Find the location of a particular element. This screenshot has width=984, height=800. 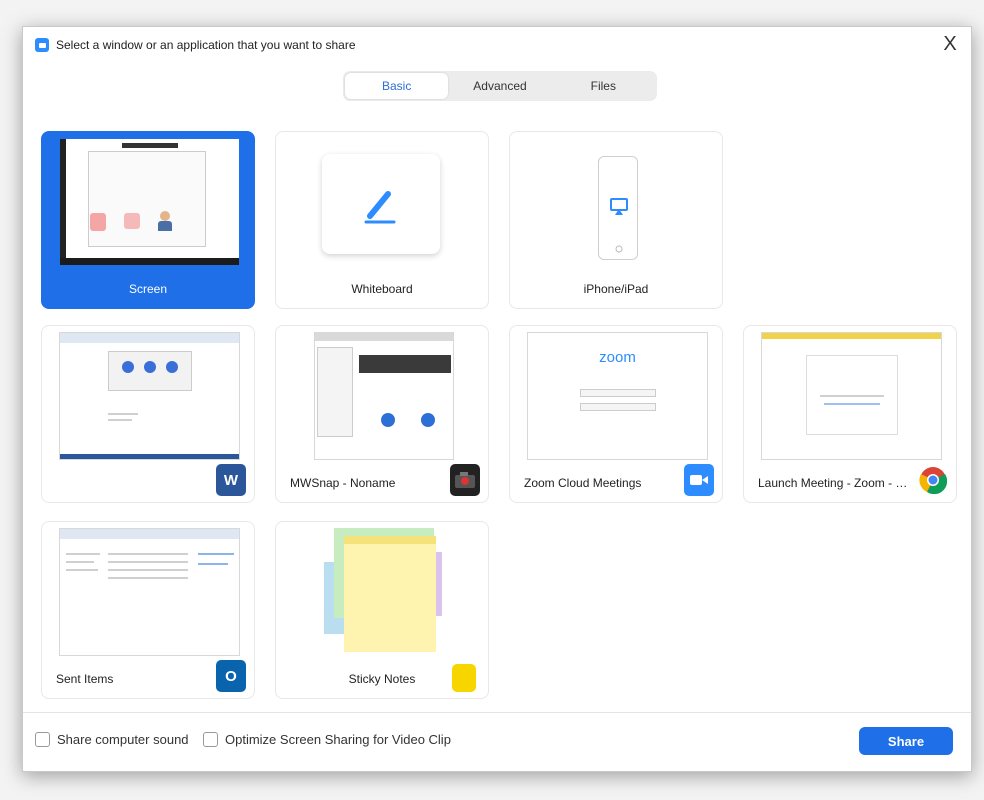

share-option-word-window: W is located at coordinates (148, 414).